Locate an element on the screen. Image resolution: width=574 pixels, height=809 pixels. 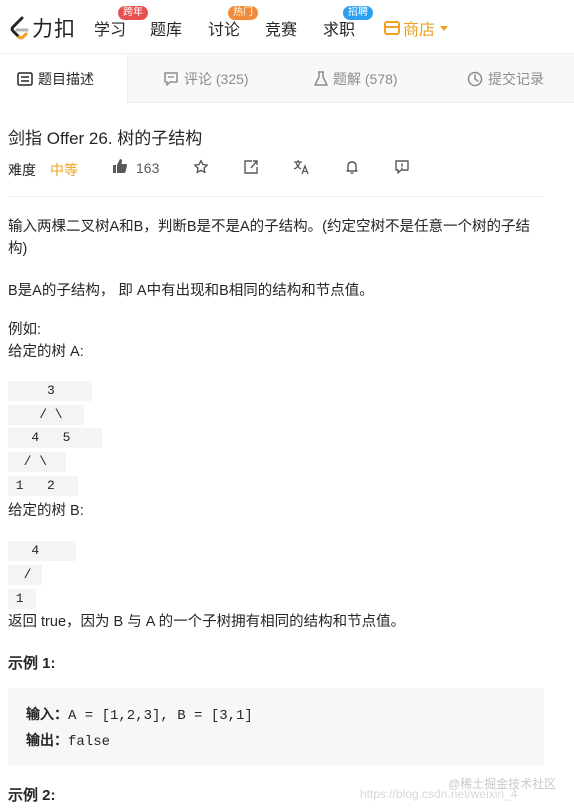
top-nav: 力扣 学习 跨年 题库 讨论 热门 竞赛 求职 招聘 商店 is located at coordinates (287, 27).